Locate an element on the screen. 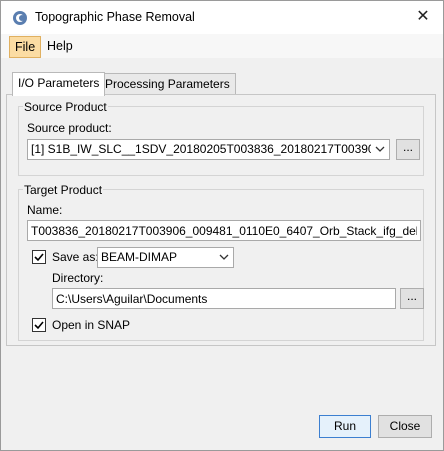 The height and width of the screenshot is (451, 444). tab-io-parameters: I/O Parameters is located at coordinates (59, 84).